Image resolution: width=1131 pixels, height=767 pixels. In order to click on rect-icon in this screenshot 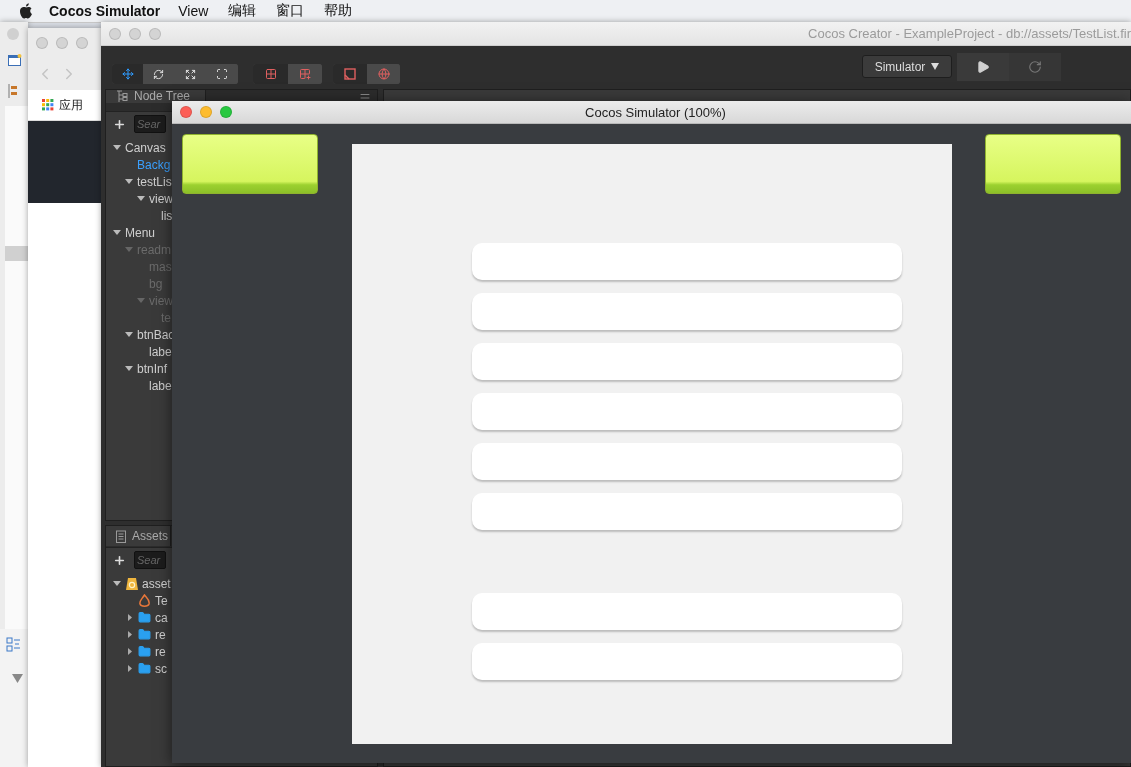, I will do `click(222, 74)`.